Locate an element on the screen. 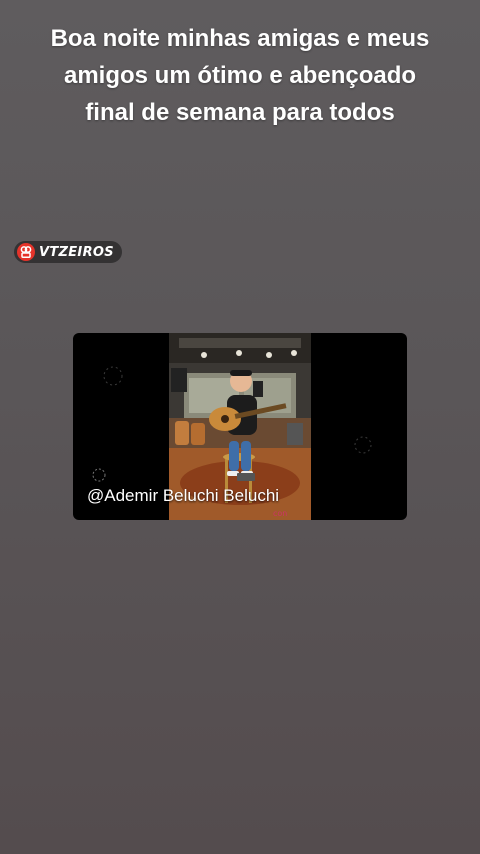  app-watermark: VTZEIROS is located at coordinates (68, 252).